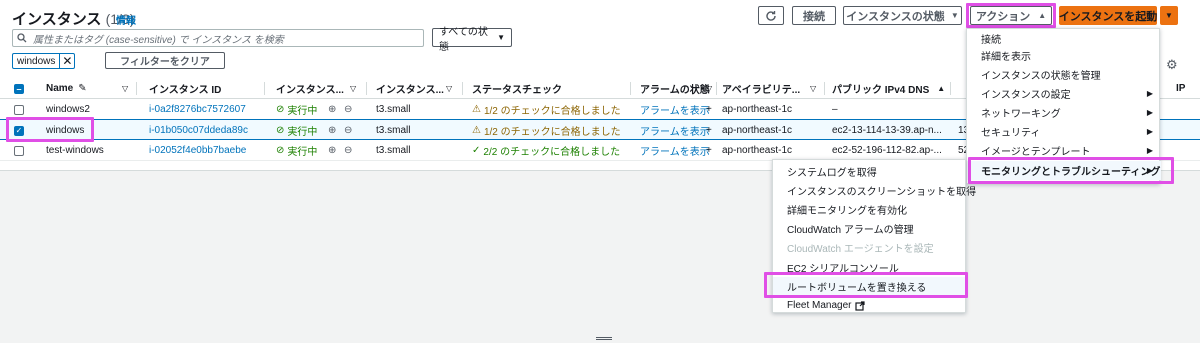 The width and height of the screenshot is (1200, 343). Describe the element at coordinates (198, 130) in the screenshot. I see `instance-id-link: i-01b050c07ddeda89c` at that location.